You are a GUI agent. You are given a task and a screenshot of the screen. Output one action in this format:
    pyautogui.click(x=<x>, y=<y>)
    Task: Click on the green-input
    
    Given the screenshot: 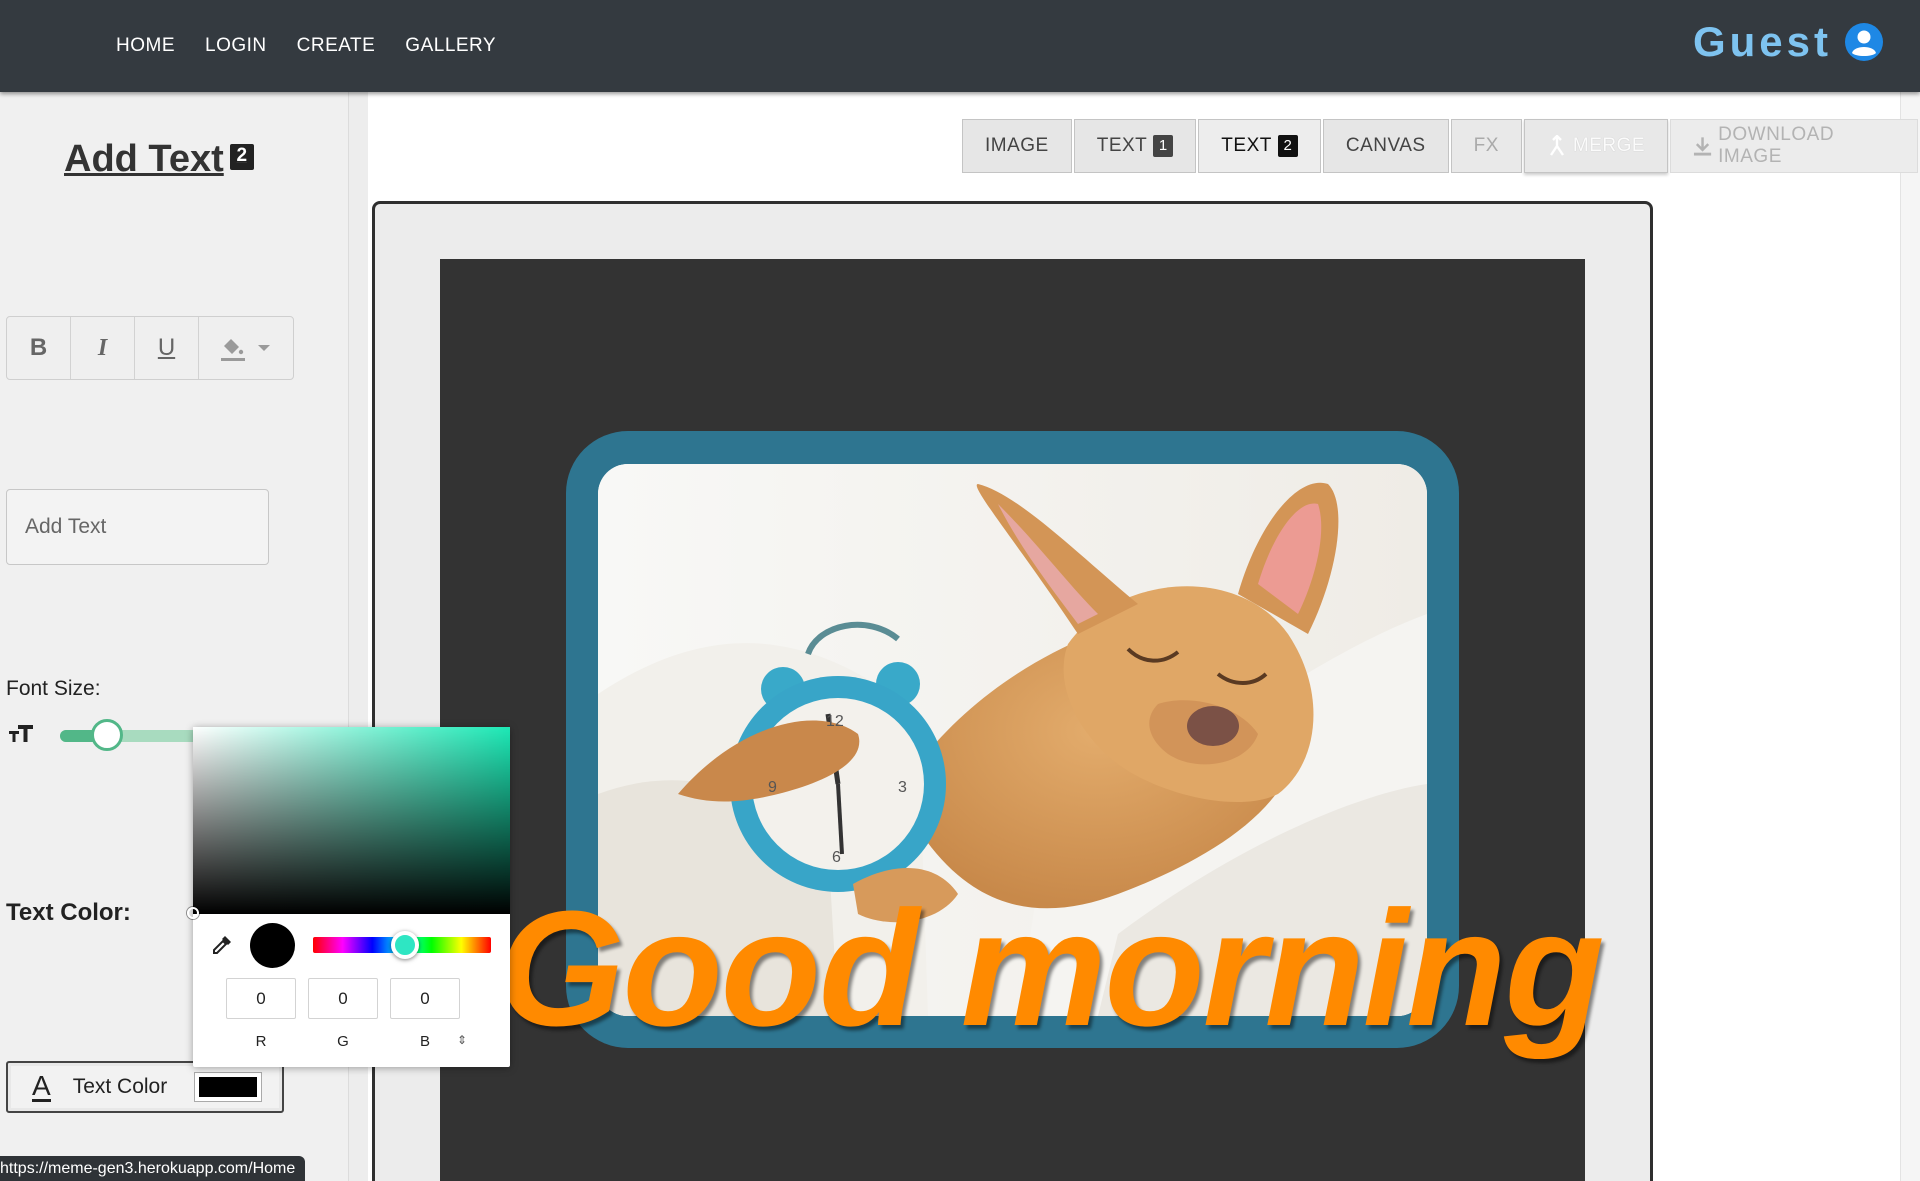 What is the action you would take?
    pyautogui.click(x=343, y=998)
    